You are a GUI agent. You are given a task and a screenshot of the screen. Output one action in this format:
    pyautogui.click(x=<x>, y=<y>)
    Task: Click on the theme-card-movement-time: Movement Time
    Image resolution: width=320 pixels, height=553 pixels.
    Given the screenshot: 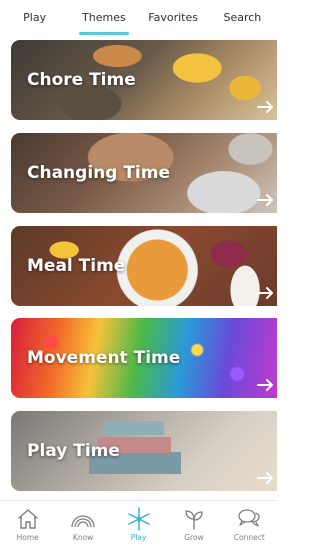 What is the action you would take?
    pyautogui.click(x=144, y=358)
    